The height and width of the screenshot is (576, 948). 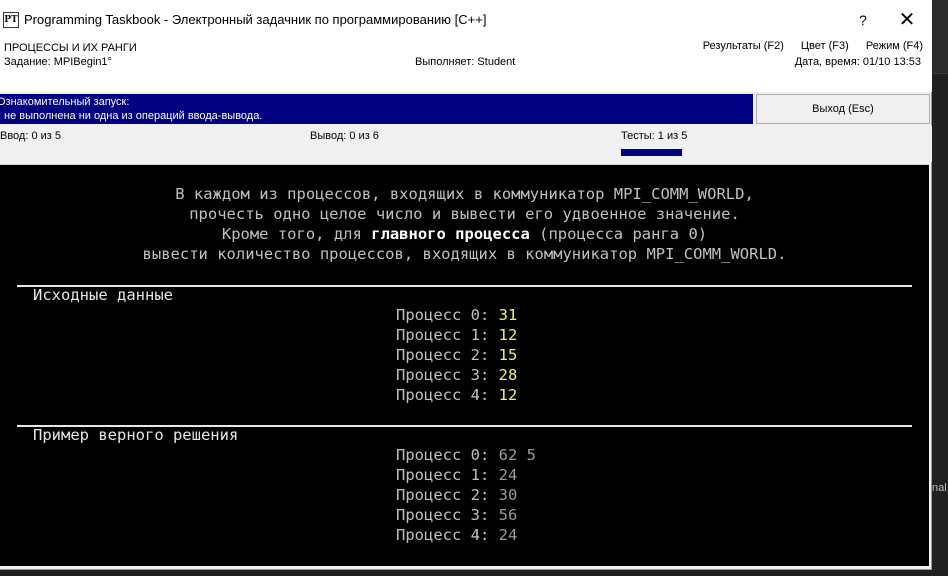 What do you see at coordinates (136, 435) in the screenshot?
I see `solution-title: Пример верного решения` at bounding box center [136, 435].